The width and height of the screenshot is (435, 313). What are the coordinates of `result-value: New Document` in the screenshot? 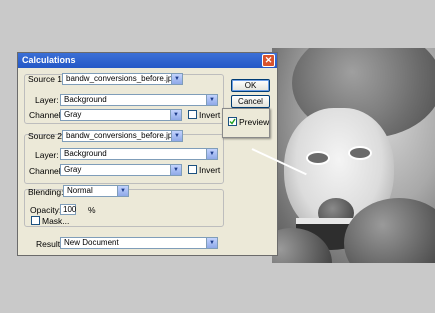 It's located at (91, 242).